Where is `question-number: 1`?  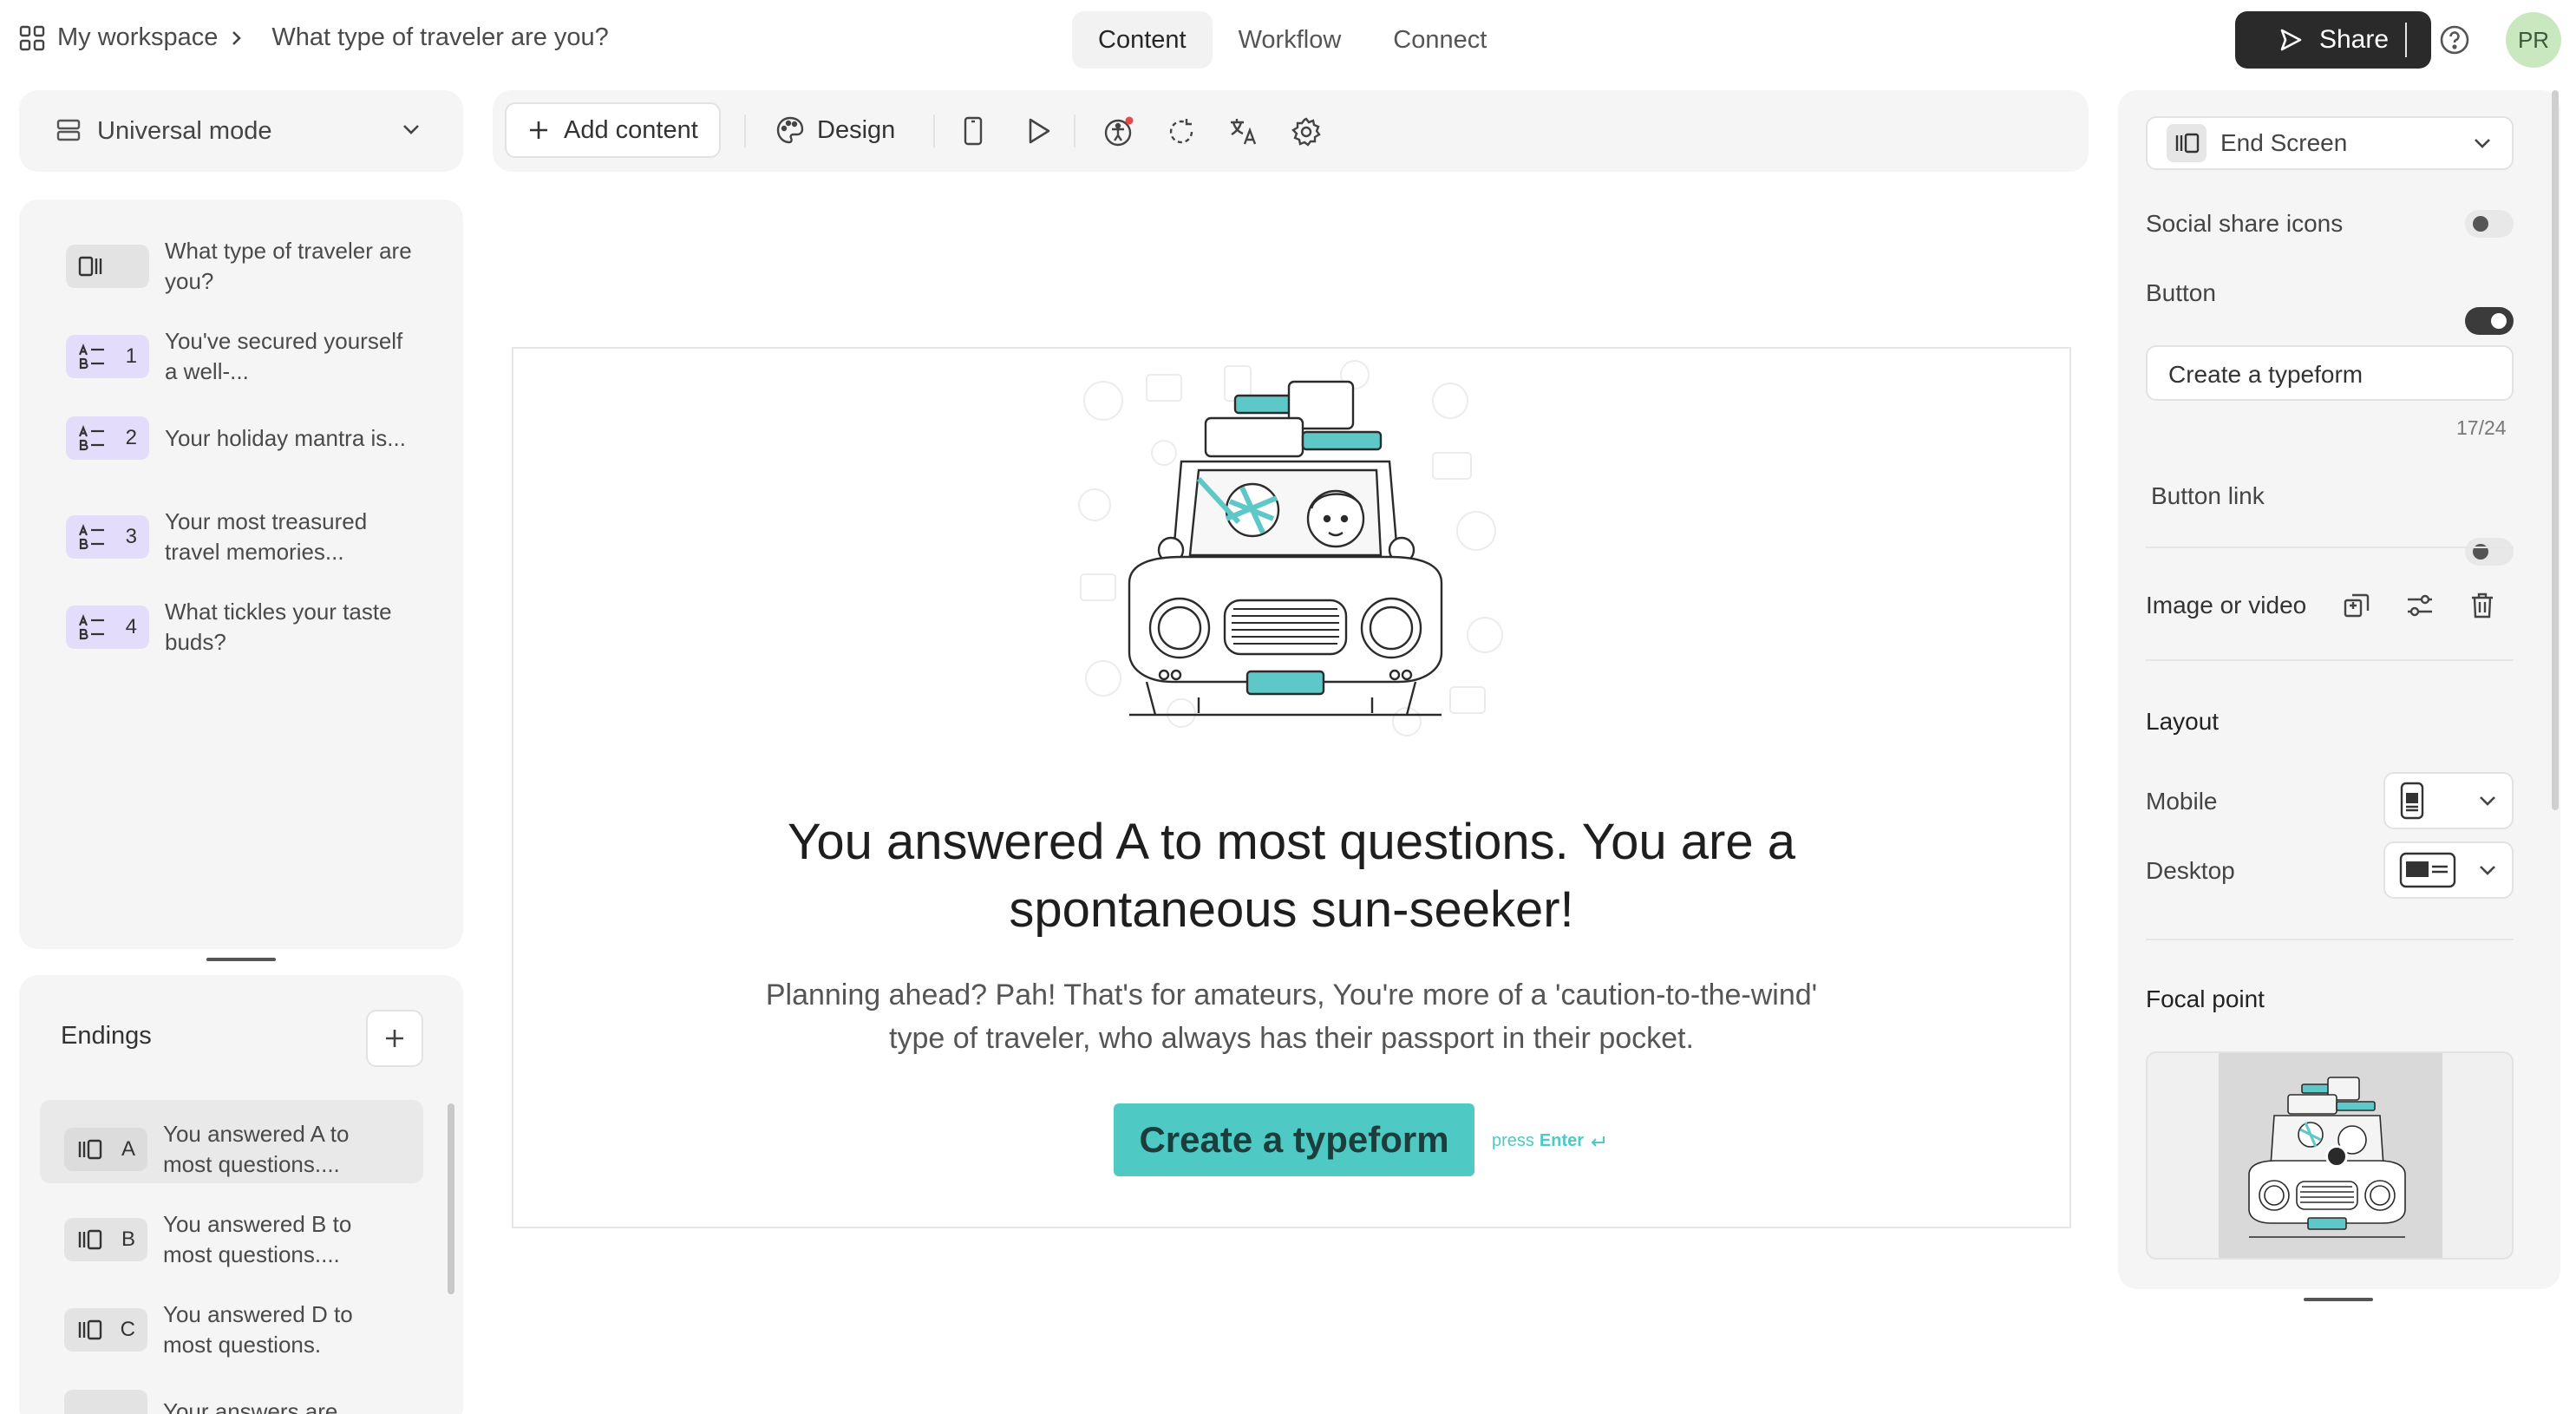 question-number: 1 is located at coordinates (131, 356).